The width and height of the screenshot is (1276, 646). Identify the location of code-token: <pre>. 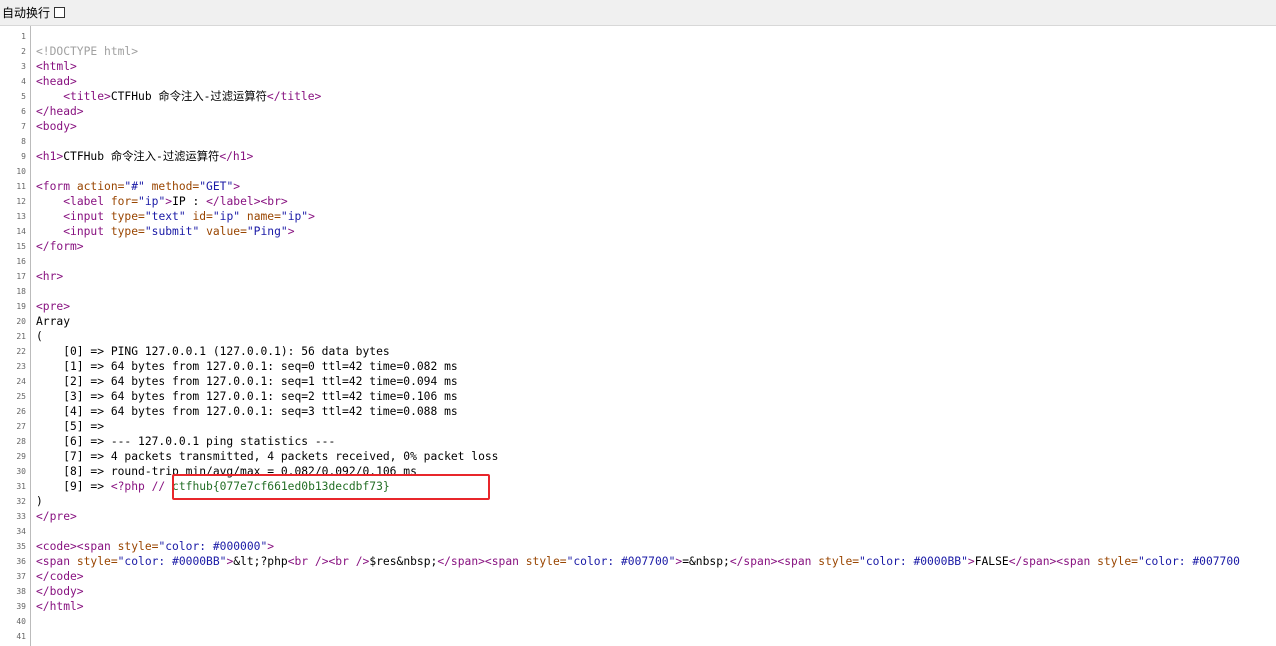
(53, 306).